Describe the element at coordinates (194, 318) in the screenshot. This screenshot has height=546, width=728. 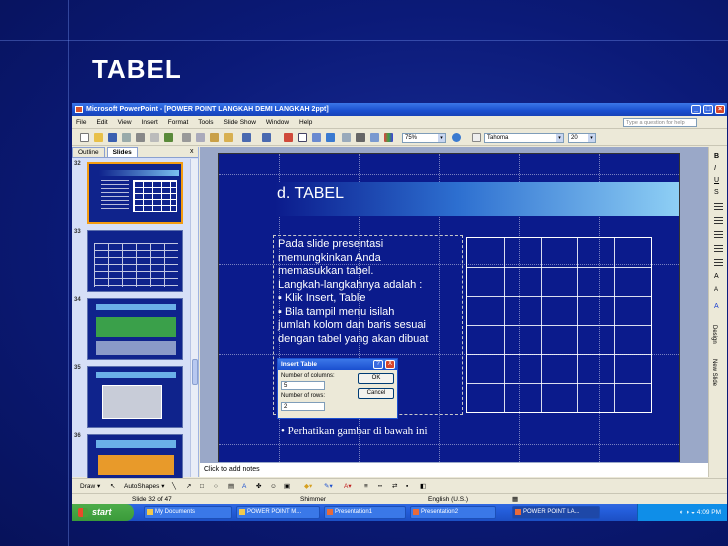
I see `slides-scrollbar` at that location.